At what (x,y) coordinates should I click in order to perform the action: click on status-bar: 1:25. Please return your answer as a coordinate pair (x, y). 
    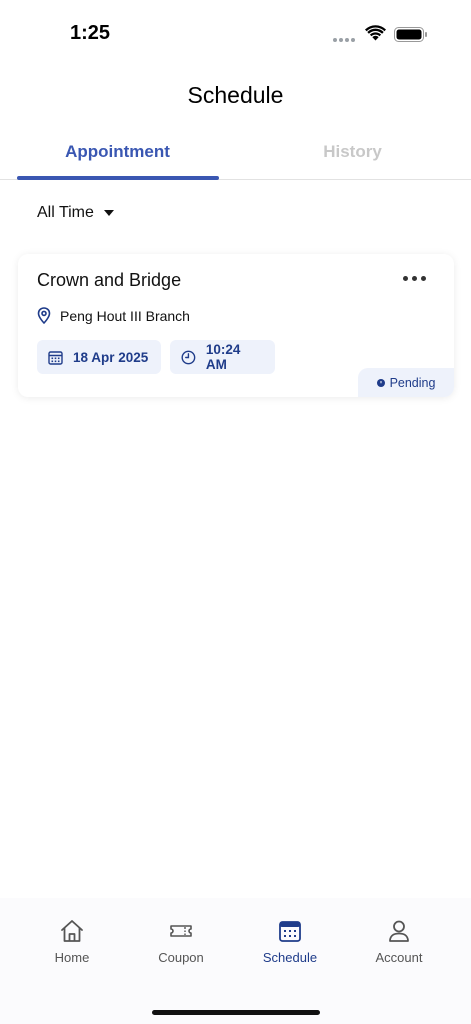
    Looking at the image, I should click on (235, 35).